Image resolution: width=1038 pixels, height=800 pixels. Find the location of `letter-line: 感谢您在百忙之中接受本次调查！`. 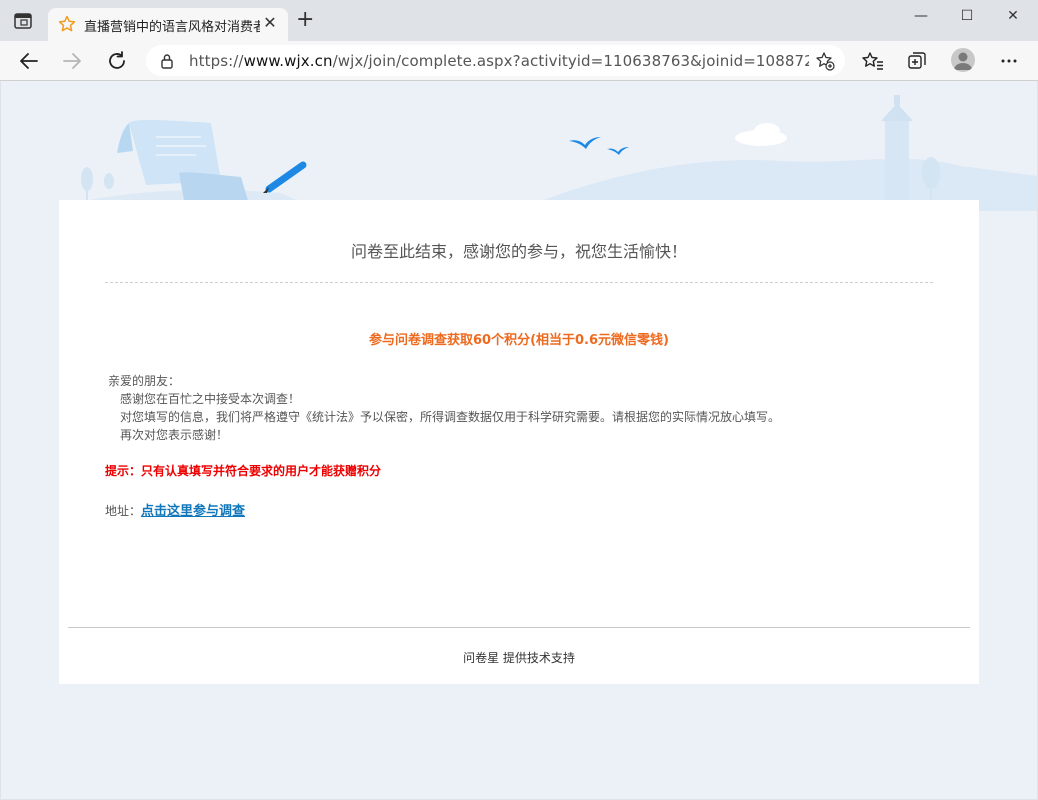

letter-line: 感谢您在百忙之中接受本次调查！ is located at coordinates (210, 399).